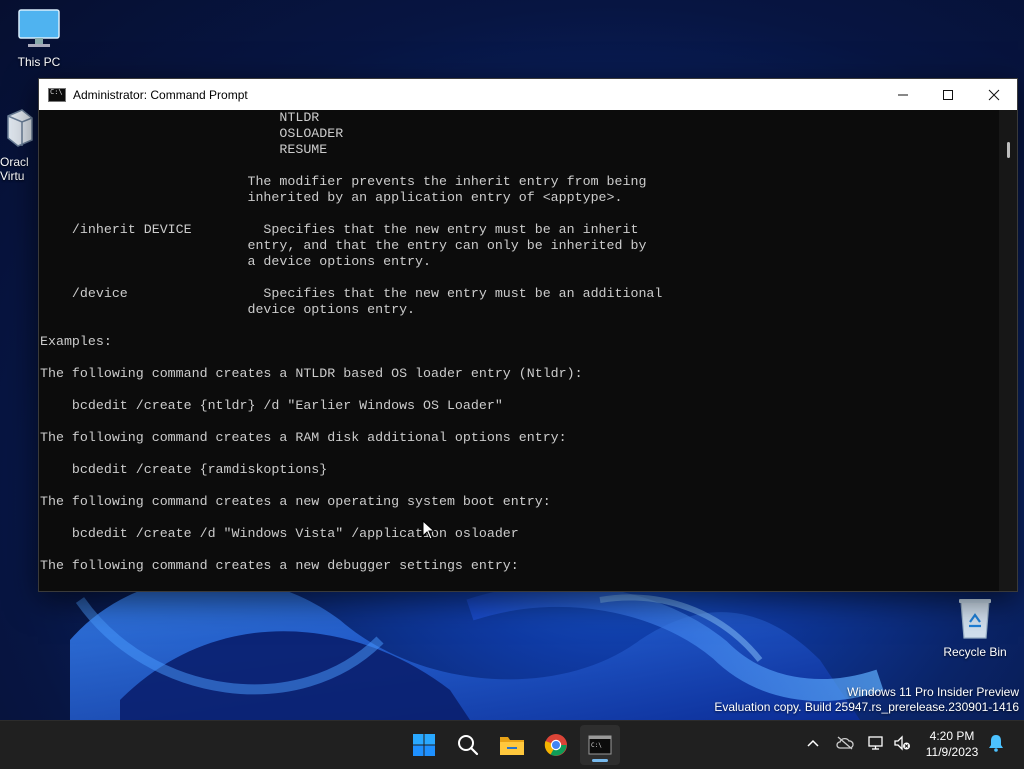  I want to click on minimize-icon, so click(903, 94).